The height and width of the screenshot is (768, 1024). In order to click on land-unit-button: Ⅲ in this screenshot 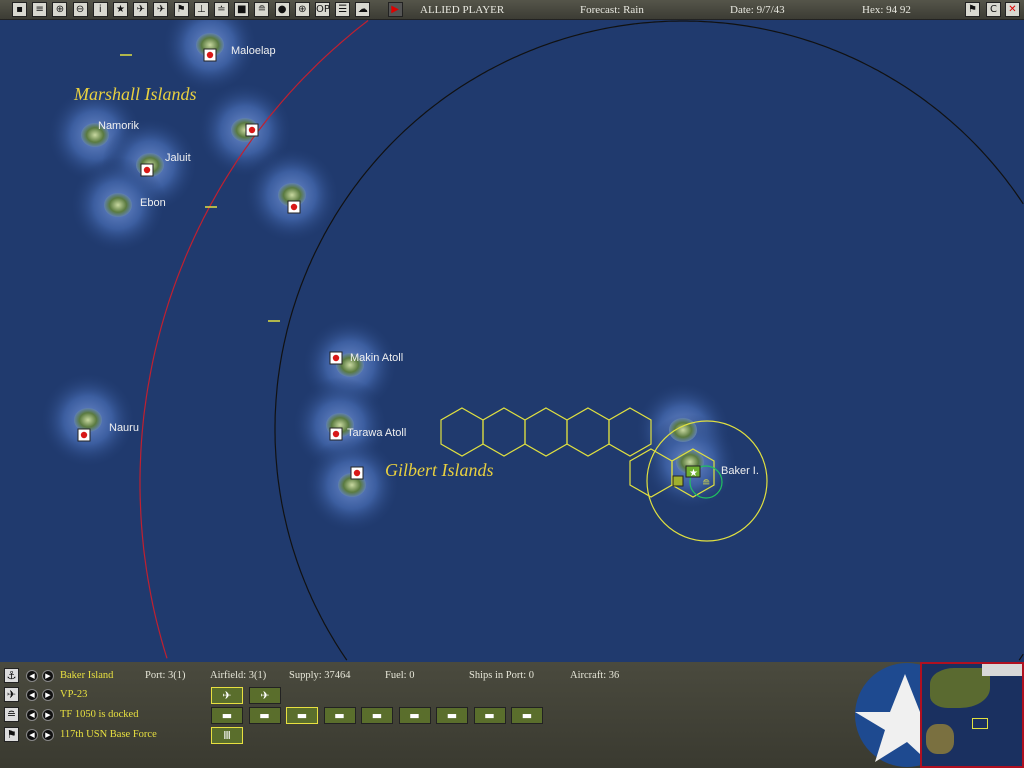, I will do `click(227, 735)`.